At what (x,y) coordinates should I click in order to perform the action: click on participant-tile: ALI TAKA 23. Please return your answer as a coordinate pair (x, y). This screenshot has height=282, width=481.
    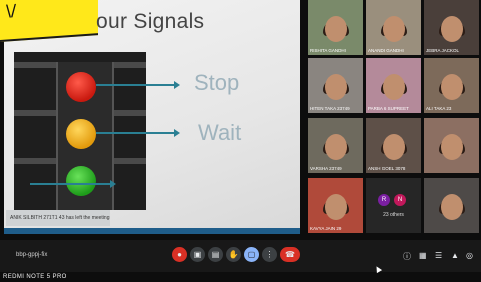
    Looking at the image, I should click on (451, 85).